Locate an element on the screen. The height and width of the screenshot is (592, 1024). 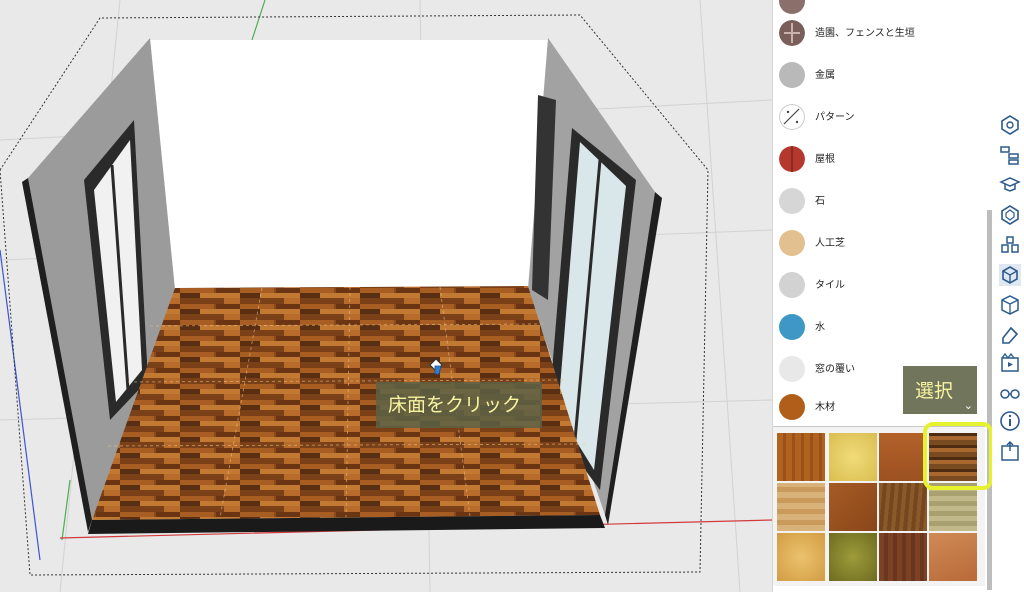
material-category-roof: 屋根 is located at coordinates (880, 159).